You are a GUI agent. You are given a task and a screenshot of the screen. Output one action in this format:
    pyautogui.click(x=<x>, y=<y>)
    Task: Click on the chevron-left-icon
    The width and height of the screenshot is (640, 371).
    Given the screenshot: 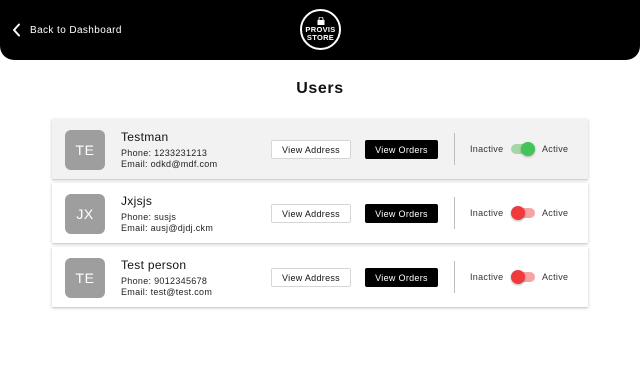 What is the action you would take?
    pyautogui.click(x=16, y=30)
    